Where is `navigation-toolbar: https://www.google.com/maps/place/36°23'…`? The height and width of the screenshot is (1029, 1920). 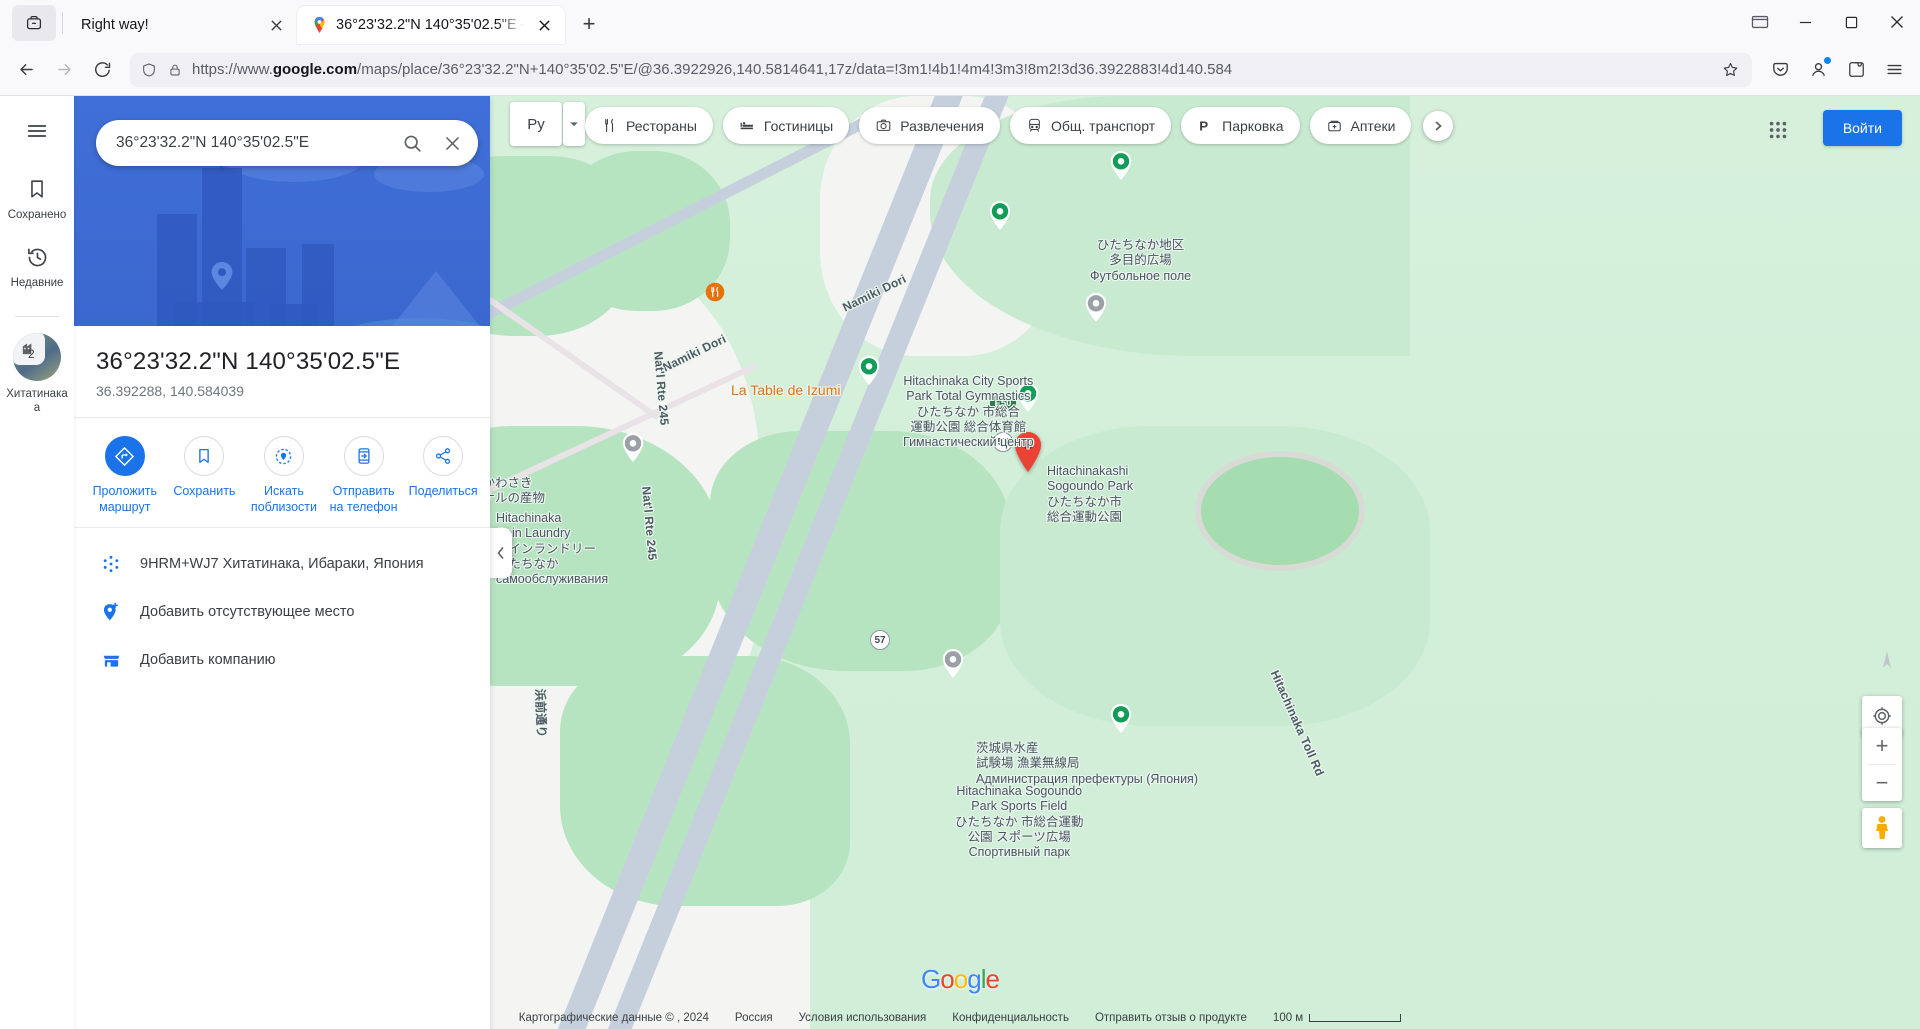 navigation-toolbar: https://www.google.com/maps/place/36°23'… is located at coordinates (960, 70).